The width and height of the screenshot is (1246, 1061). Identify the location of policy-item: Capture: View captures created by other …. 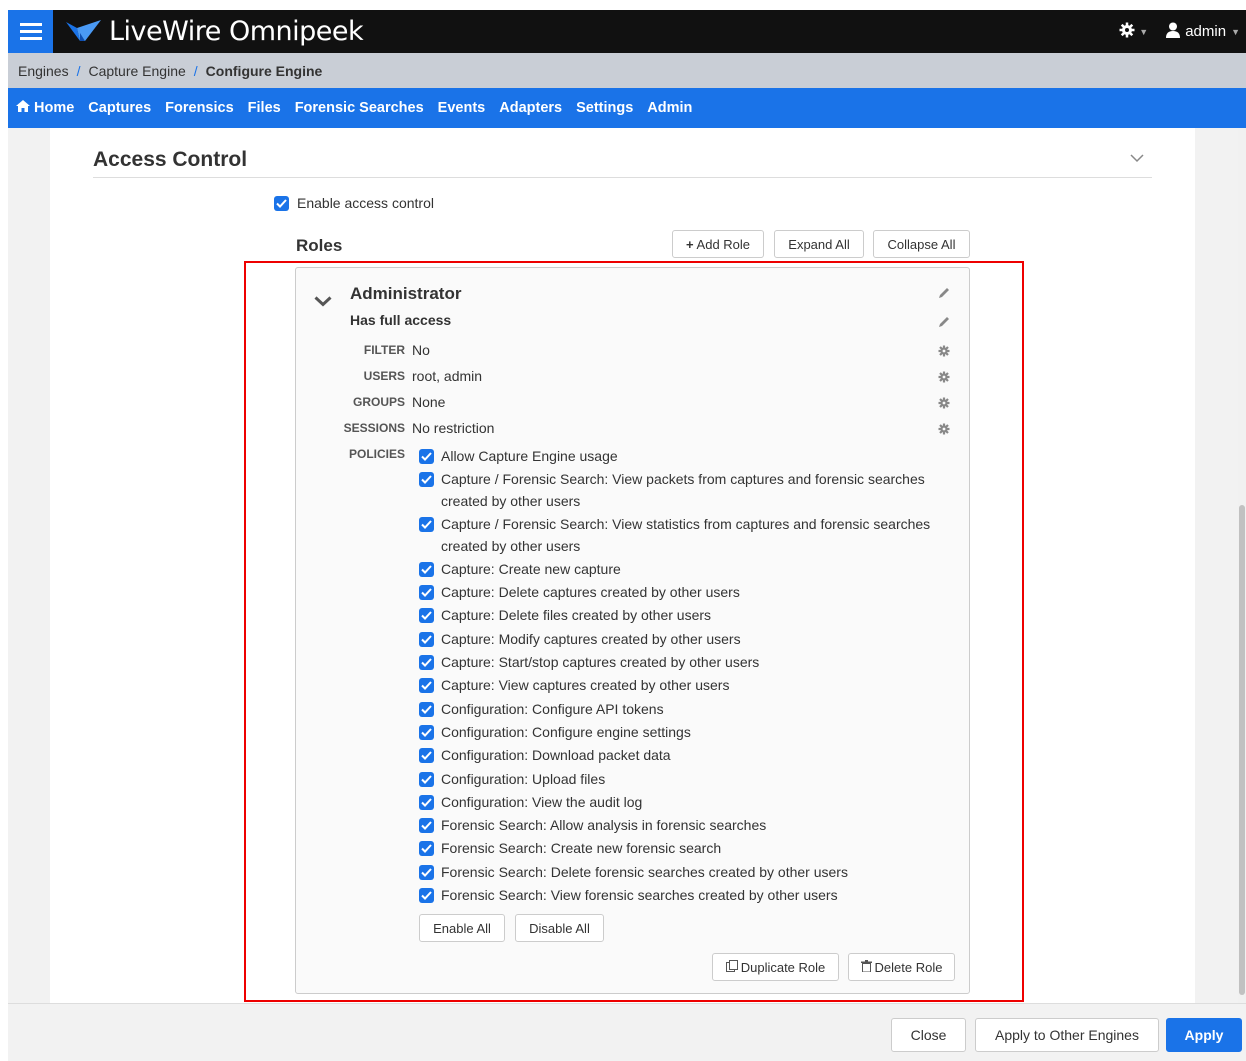
(686, 686).